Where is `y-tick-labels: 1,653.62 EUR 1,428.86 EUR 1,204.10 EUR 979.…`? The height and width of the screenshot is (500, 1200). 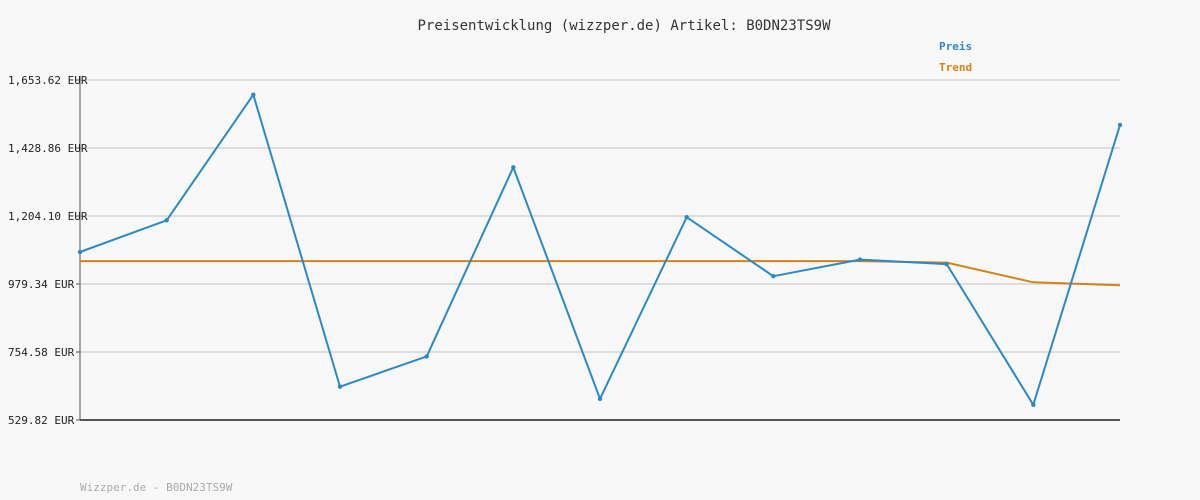 y-tick-labels: 1,653.62 EUR 1,428.86 EUR 1,204.10 EUR 979.… is located at coordinates (48, 250).